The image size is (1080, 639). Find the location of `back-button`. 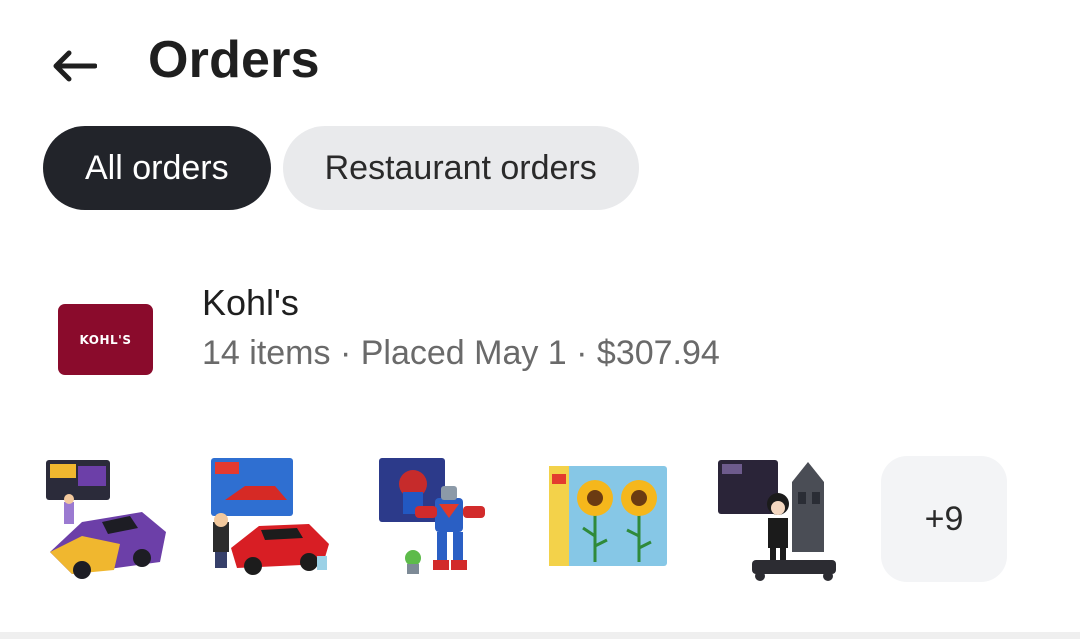

back-button is located at coordinates (74, 66).